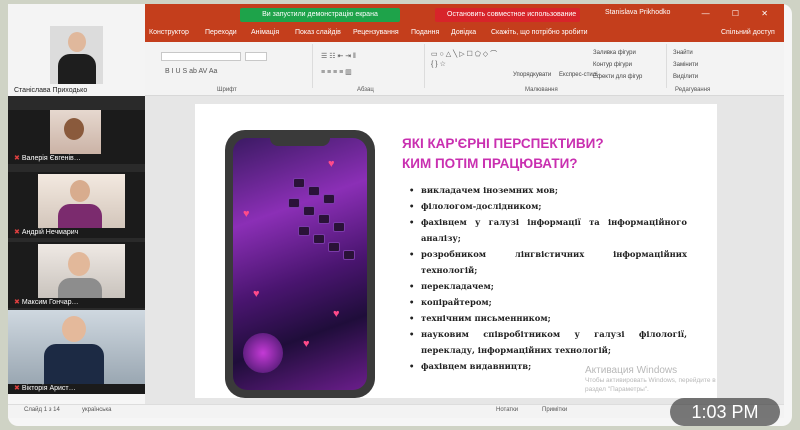  What do you see at coordinates (532, 75) in the screenshot?
I see `arrange-button: Упорядкувати` at bounding box center [532, 75].